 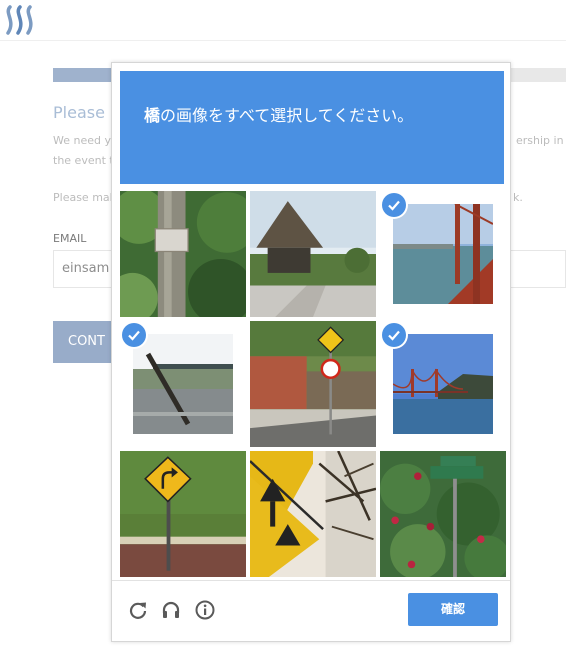 What do you see at coordinates (85, 197) in the screenshot?
I see `body-text-line3-left: Please mak` at bounding box center [85, 197].